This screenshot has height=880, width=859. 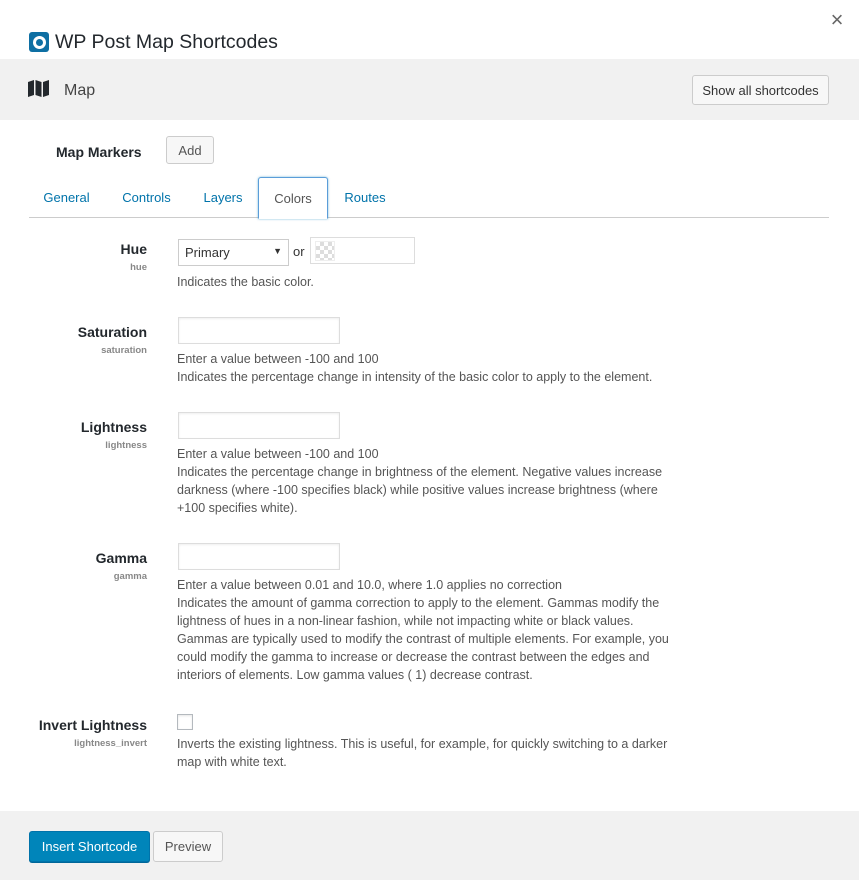 What do you see at coordinates (362, 250) in the screenshot?
I see `hue-color-picker` at bounding box center [362, 250].